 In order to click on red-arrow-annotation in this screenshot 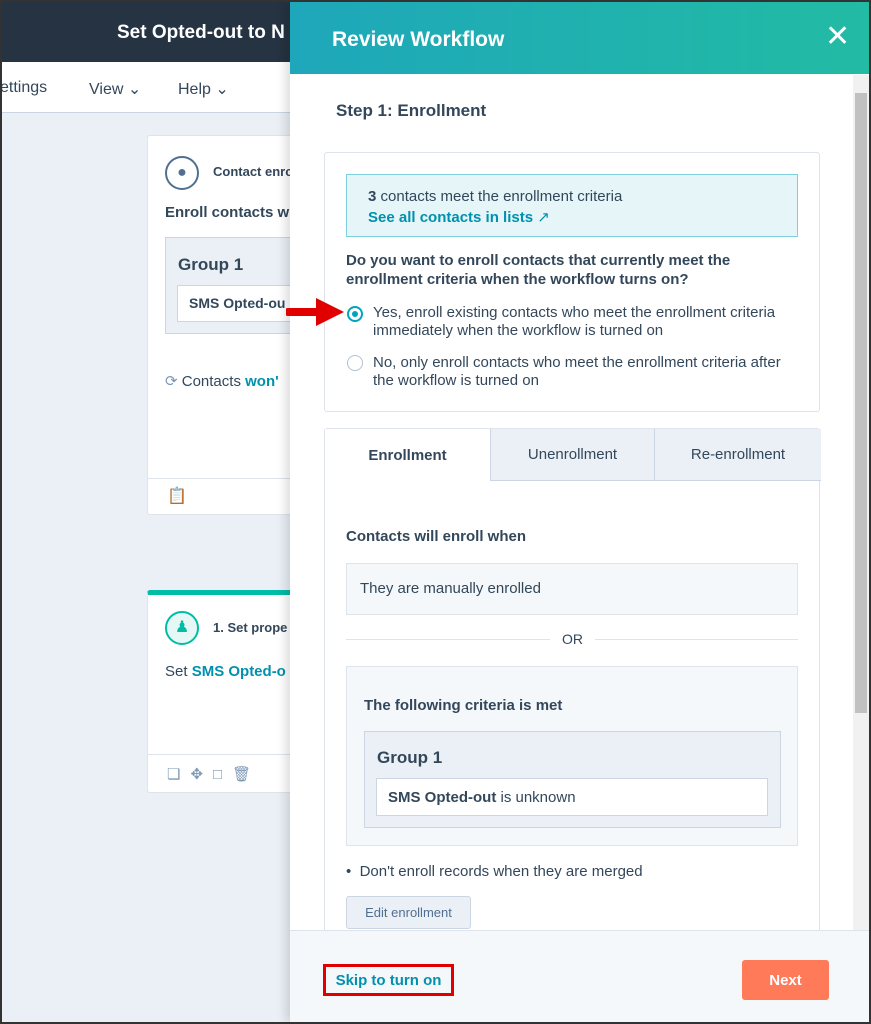, I will do `click(315, 312)`.